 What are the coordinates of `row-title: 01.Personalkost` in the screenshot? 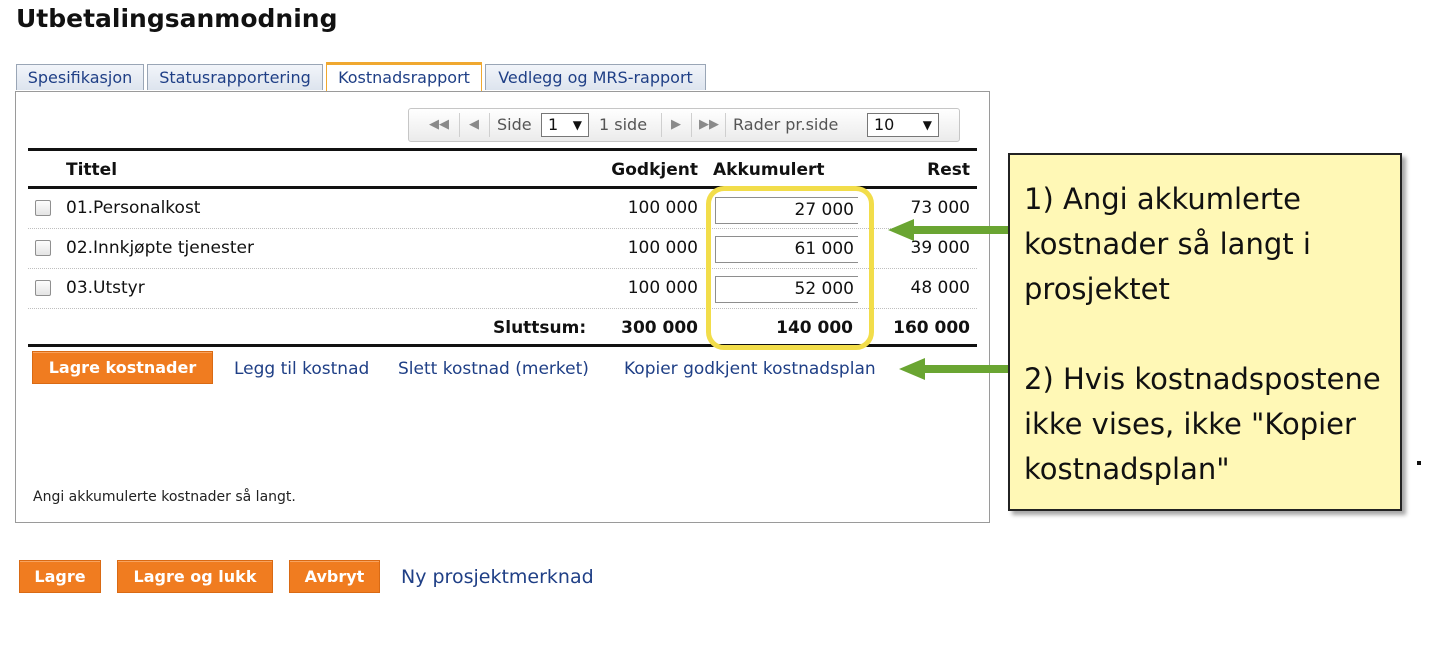 It's located at (133, 208).